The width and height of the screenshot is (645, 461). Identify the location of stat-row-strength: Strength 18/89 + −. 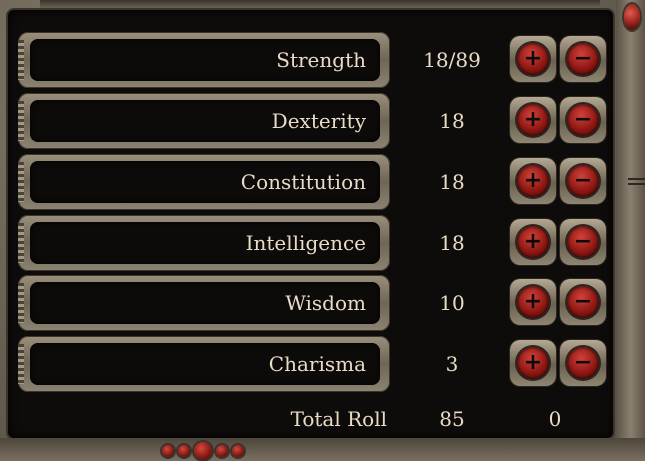
(322, 60).